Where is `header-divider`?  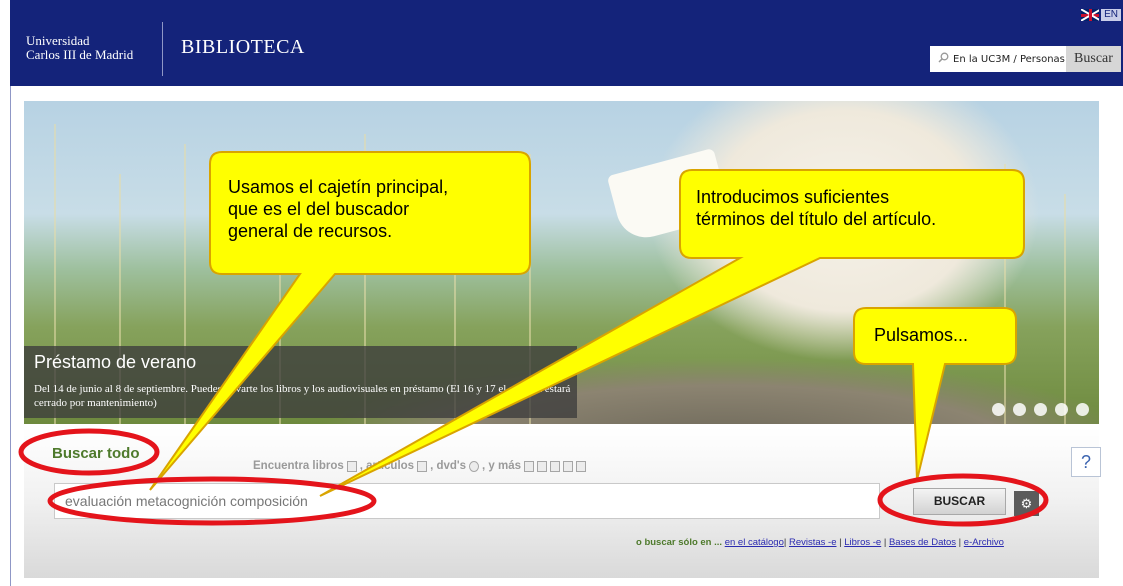 header-divider is located at coordinates (162, 49).